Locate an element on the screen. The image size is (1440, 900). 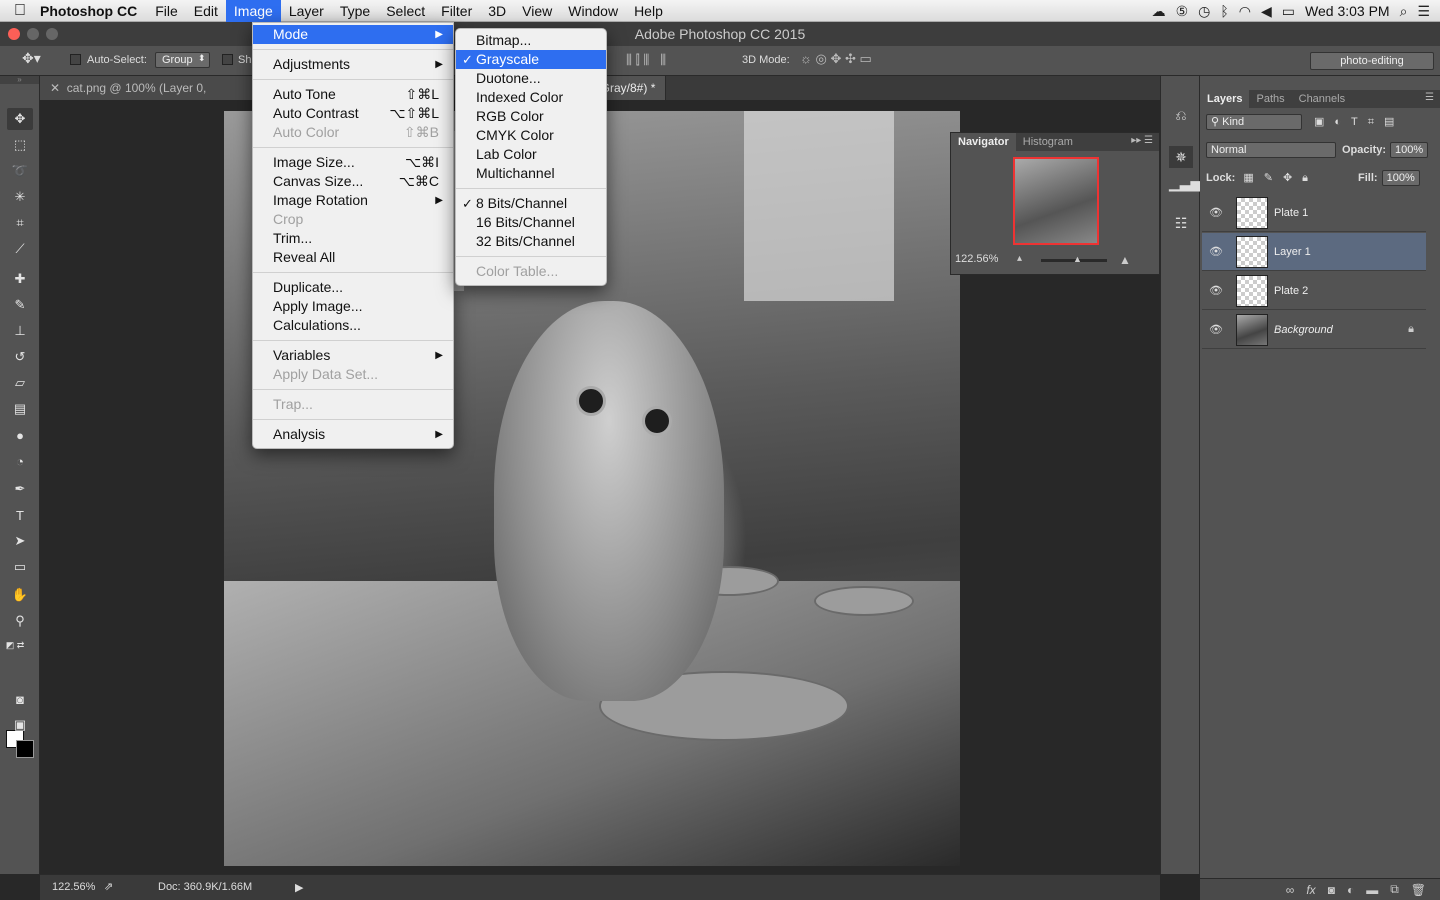
menu-item-indexed-color: Indexed Color is located at coordinates (531, 97).